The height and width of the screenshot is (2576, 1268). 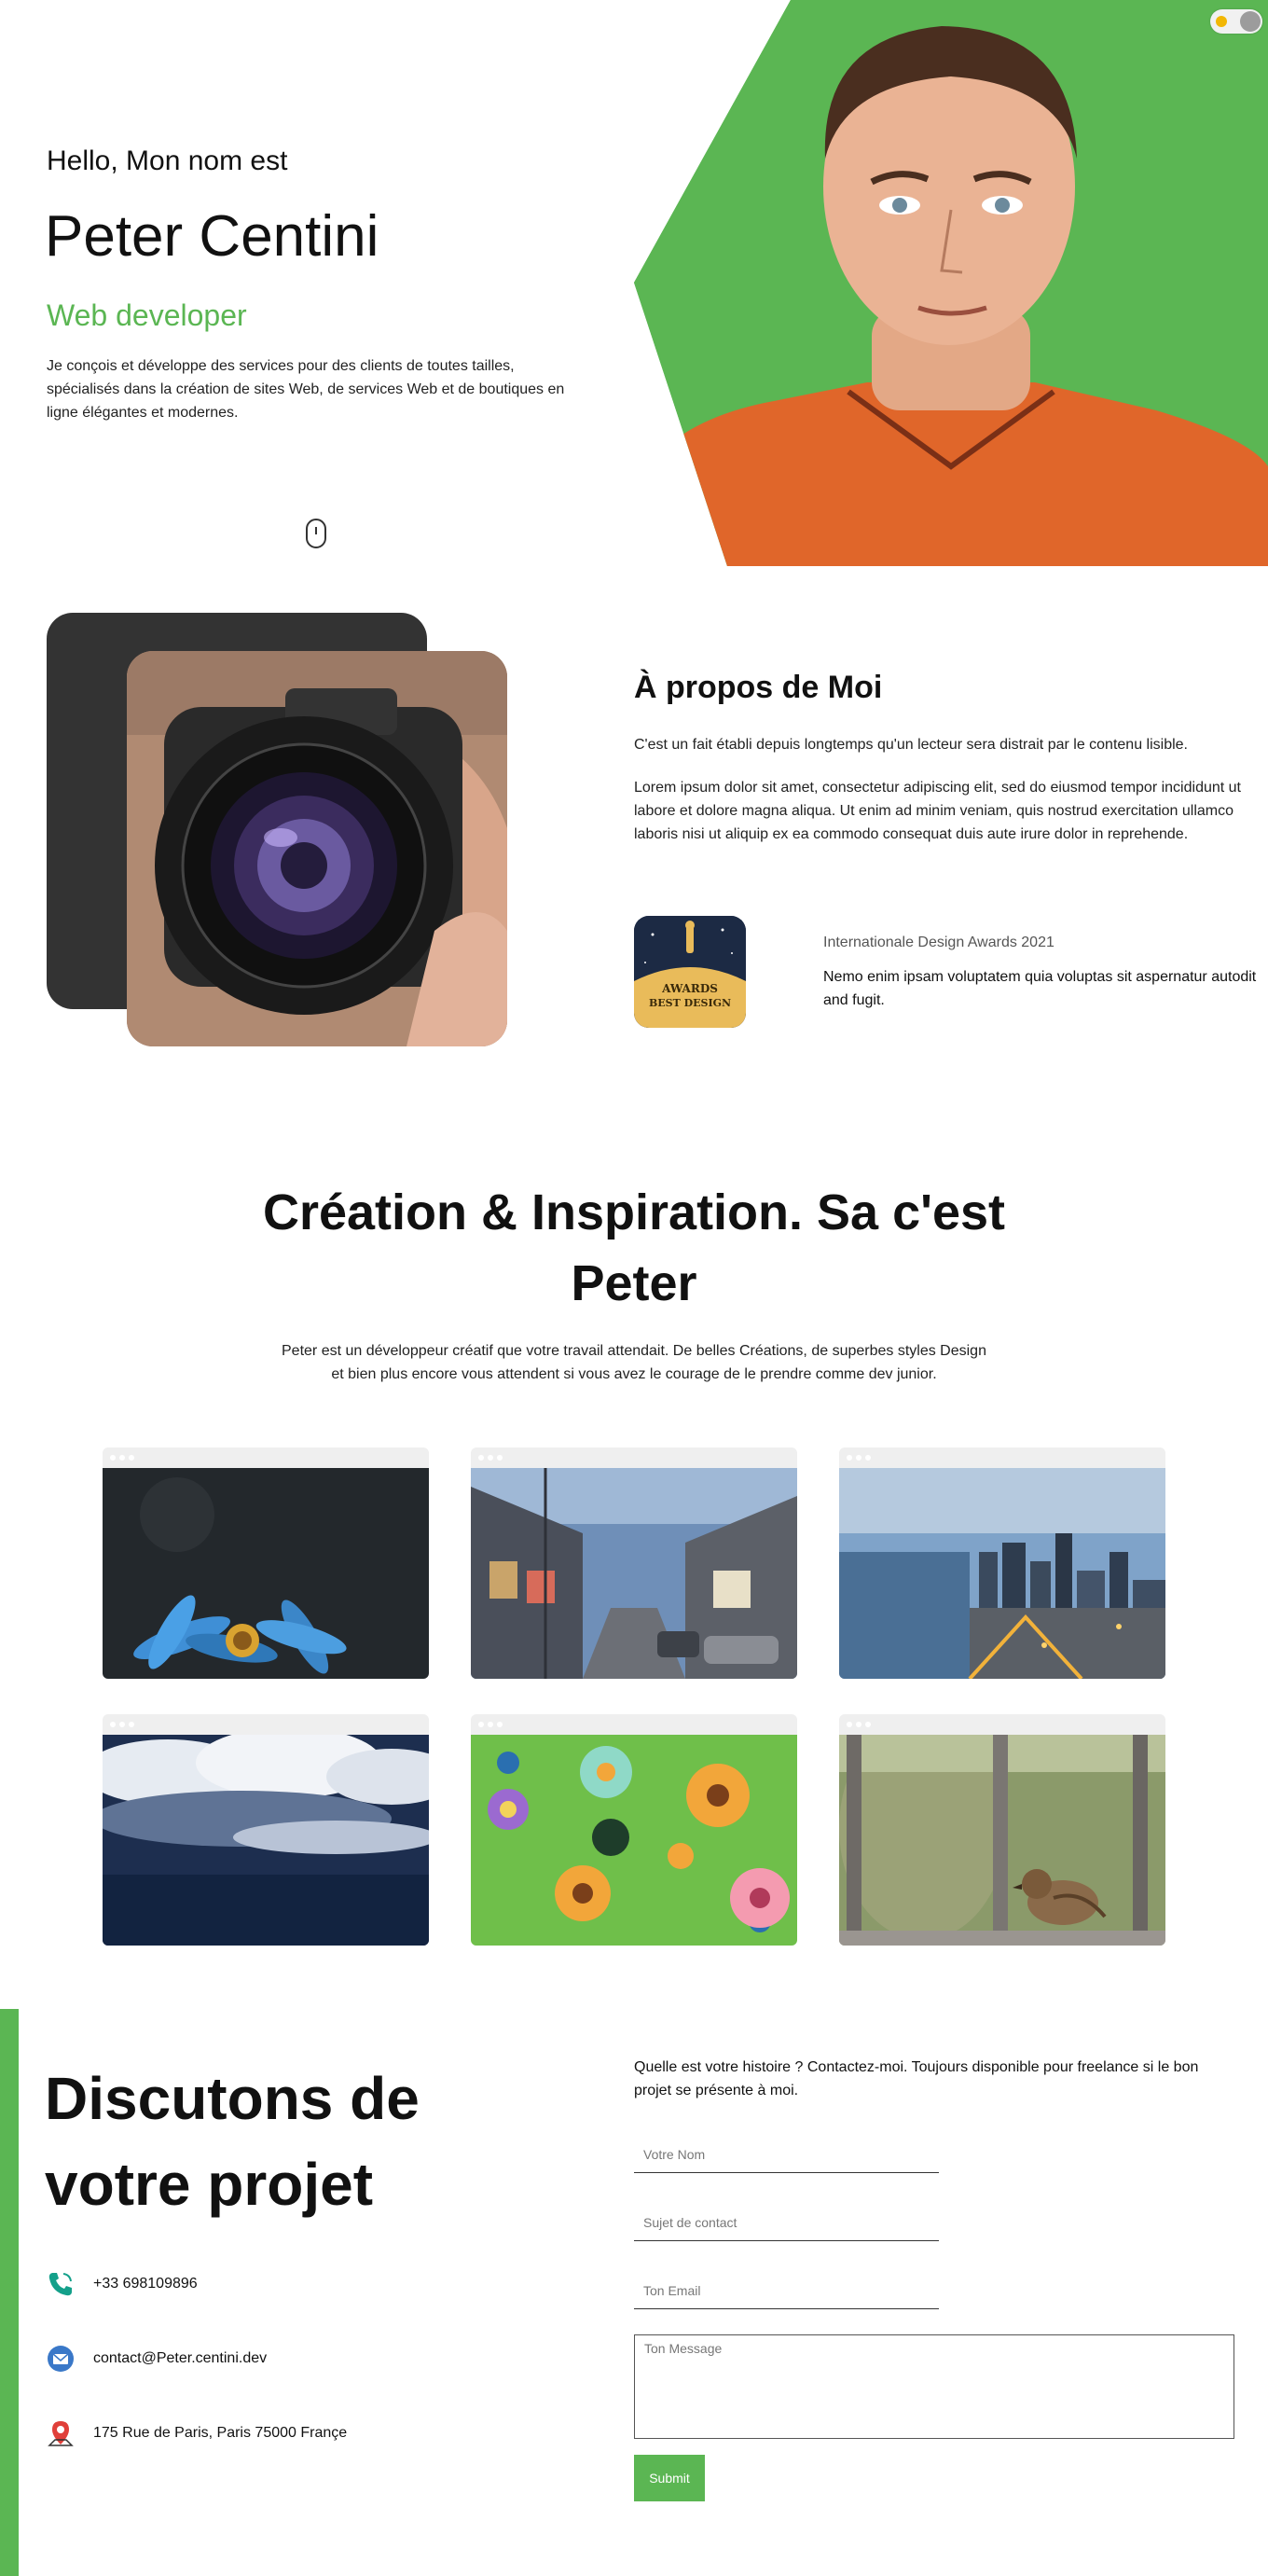 I want to click on gallery-card-floral, so click(x=634, y=1830).